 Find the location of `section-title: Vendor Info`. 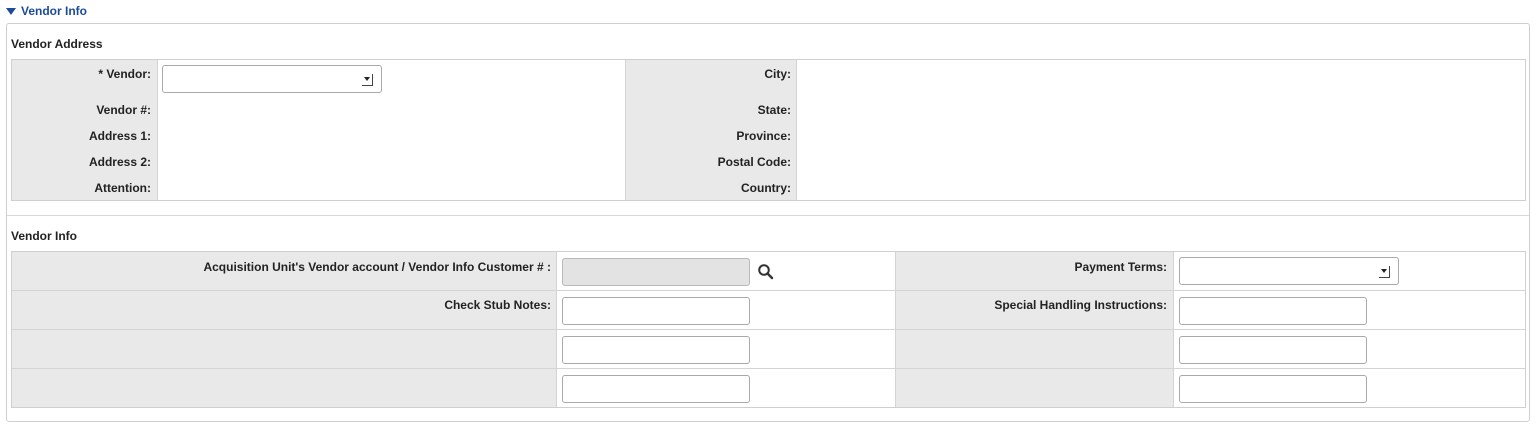

section-title: Vendor Info is located at coordinates (54, 11).